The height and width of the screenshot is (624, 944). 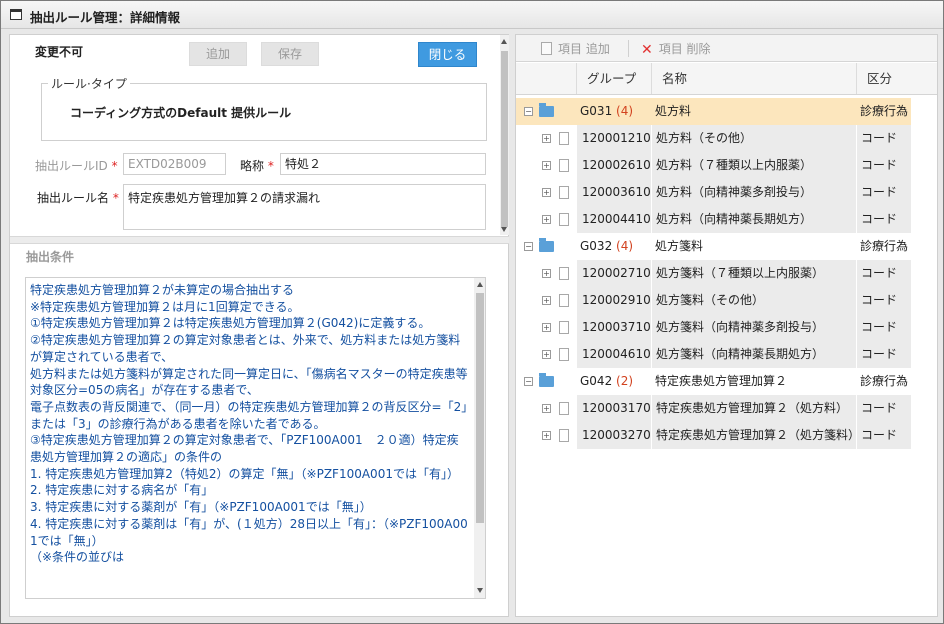 I want to click on item-code: 120001210, so click(x=613, y=138).